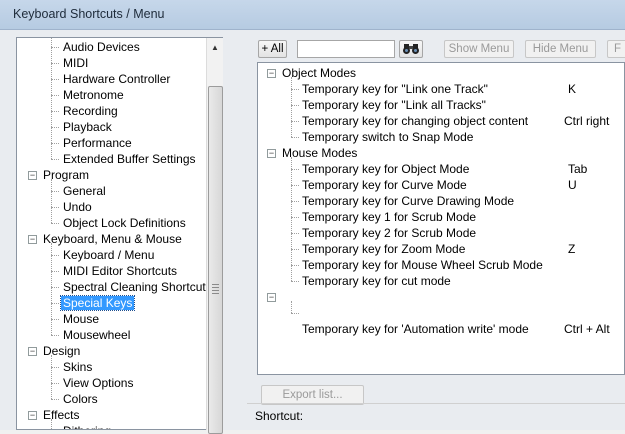 The image size is (625, 434). I want to click on tree-item: View Options, so click(98, 383).